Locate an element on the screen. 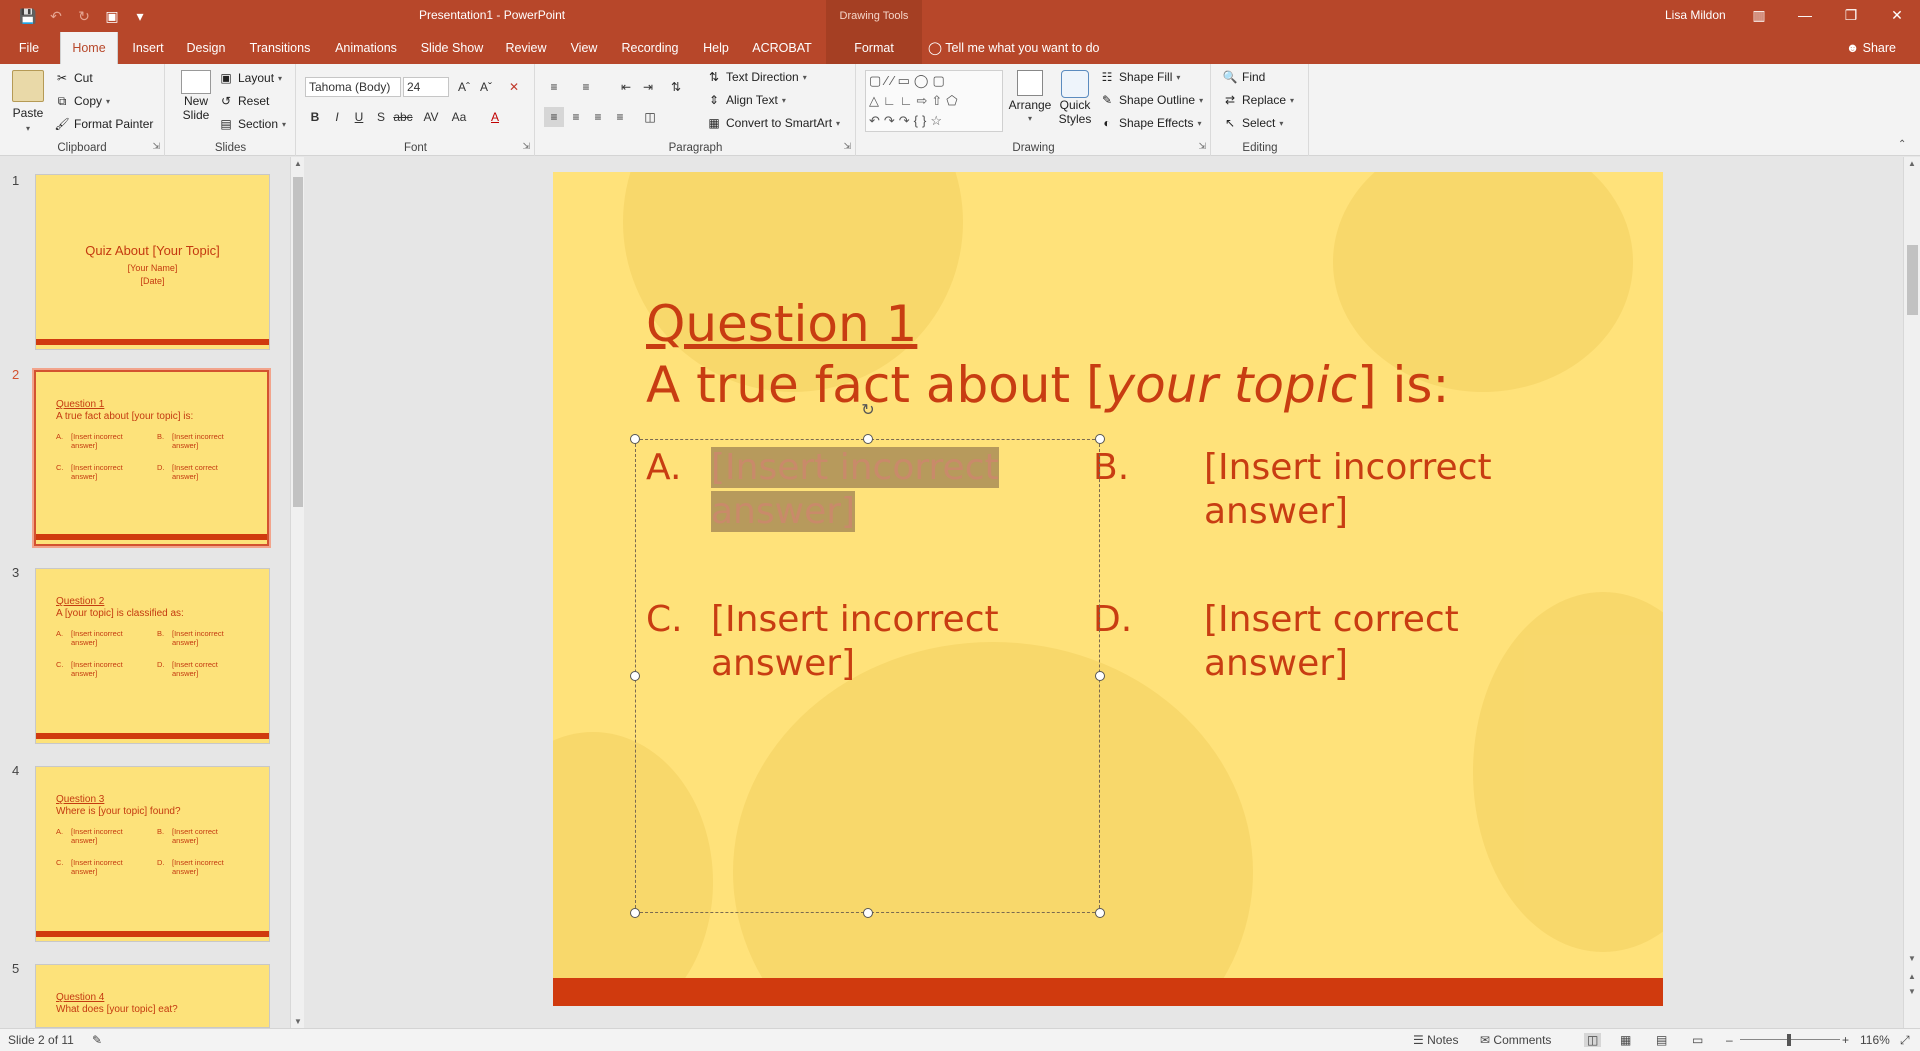  convert-to-smartart-button: ▦ Convert to SmartArt ▾ is located at coordinates (773, 123).